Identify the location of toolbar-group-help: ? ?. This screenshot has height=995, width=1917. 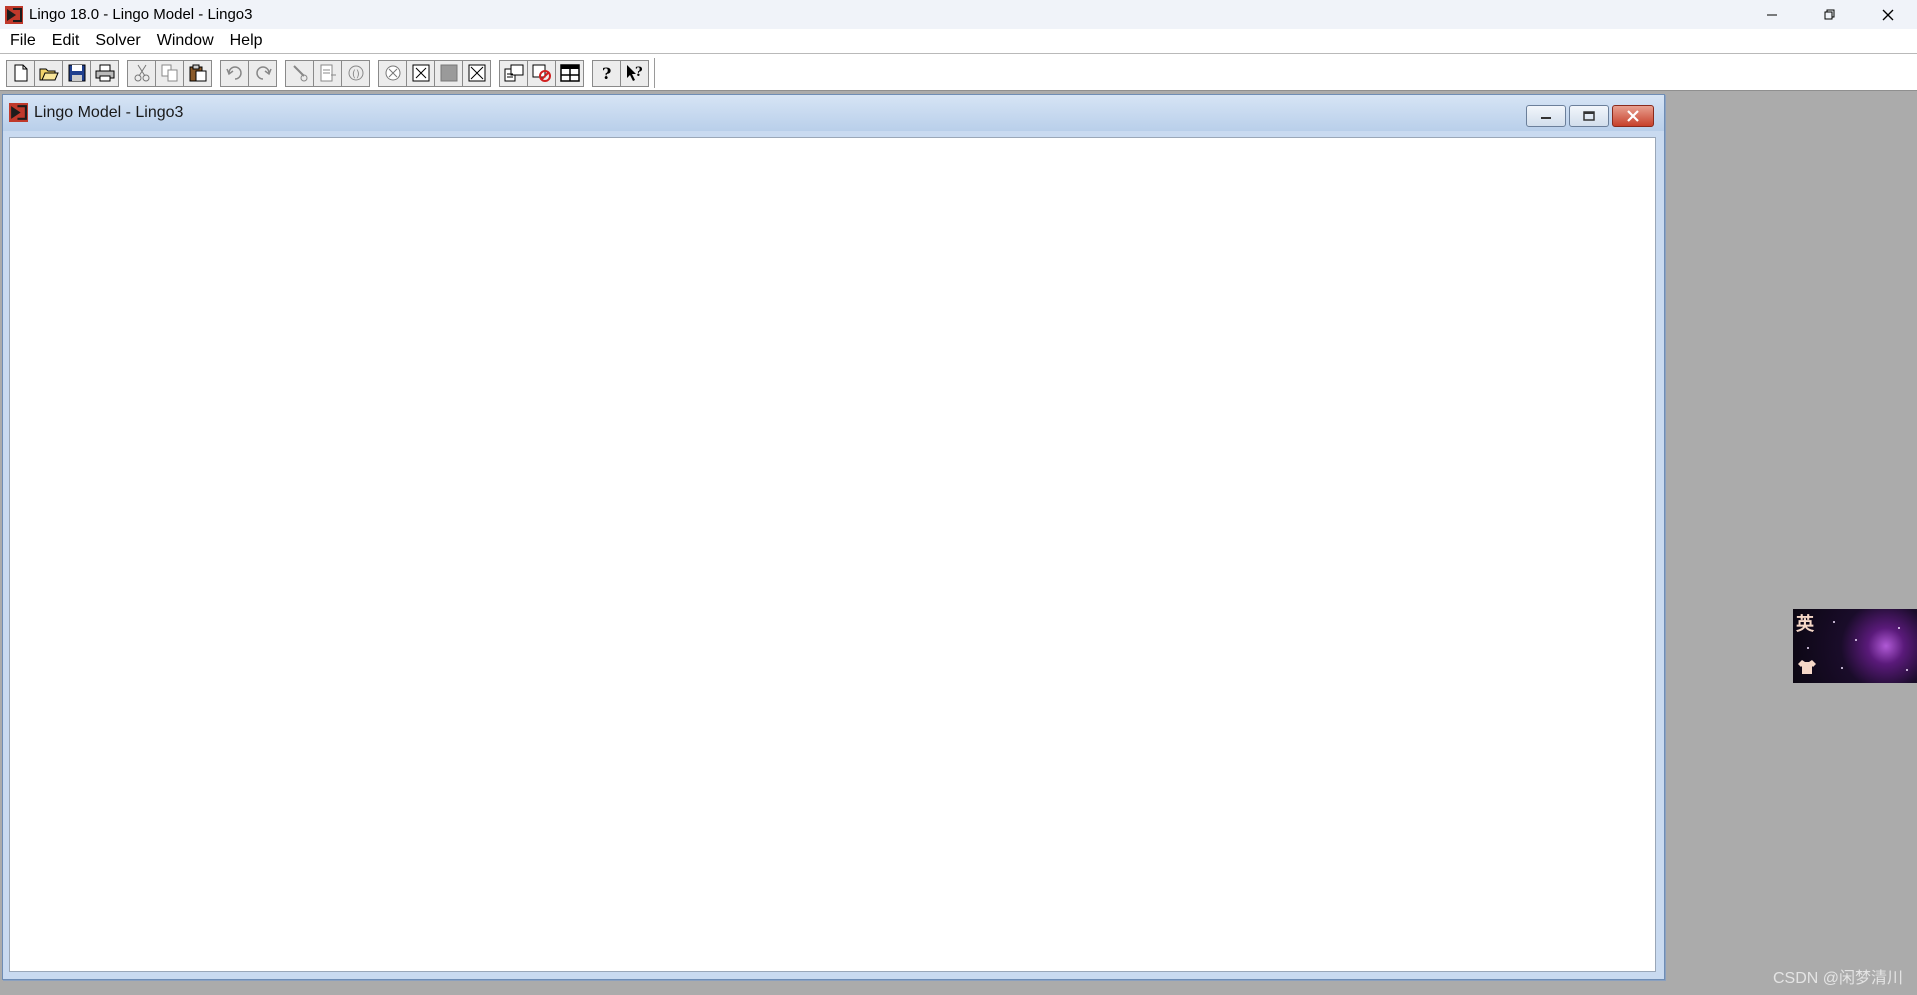
(620, 73).